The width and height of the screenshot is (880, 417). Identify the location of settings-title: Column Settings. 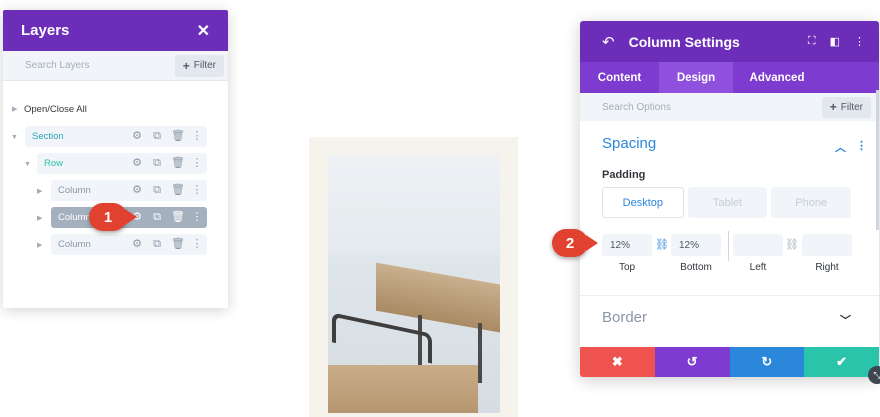
(684, 41).